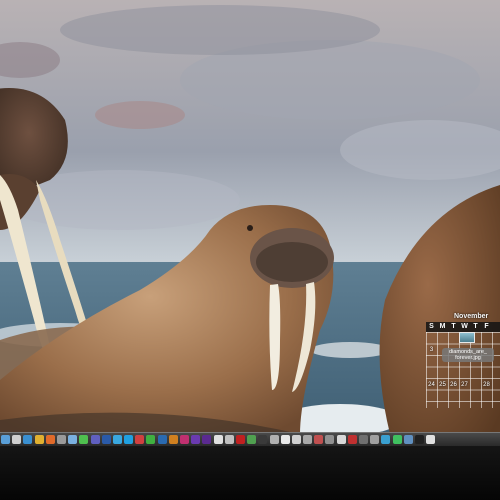 The height and width of the screenshot is (500, 500). What do you see at coordinates (471, 316) in the screenshot?
I see `calendar-month: November` at bounding box center [471, 316].